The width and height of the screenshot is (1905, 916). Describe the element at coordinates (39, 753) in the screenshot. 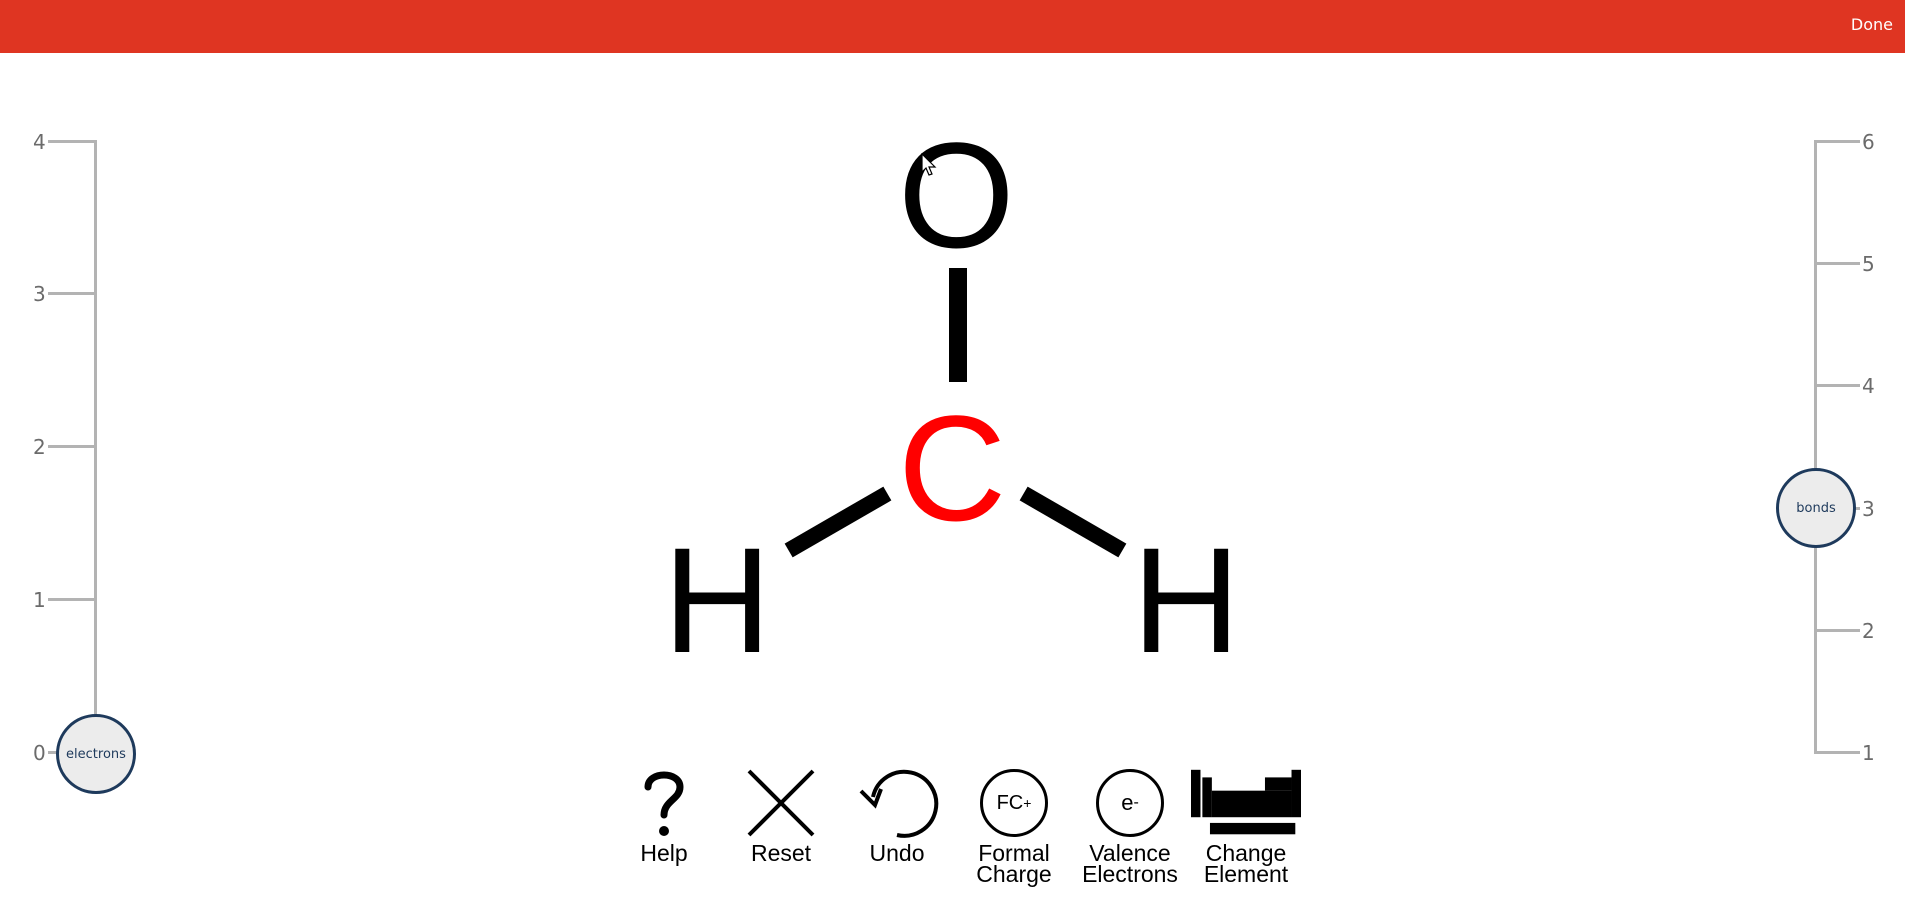

I see `electron-tick-label: 0` at that location.